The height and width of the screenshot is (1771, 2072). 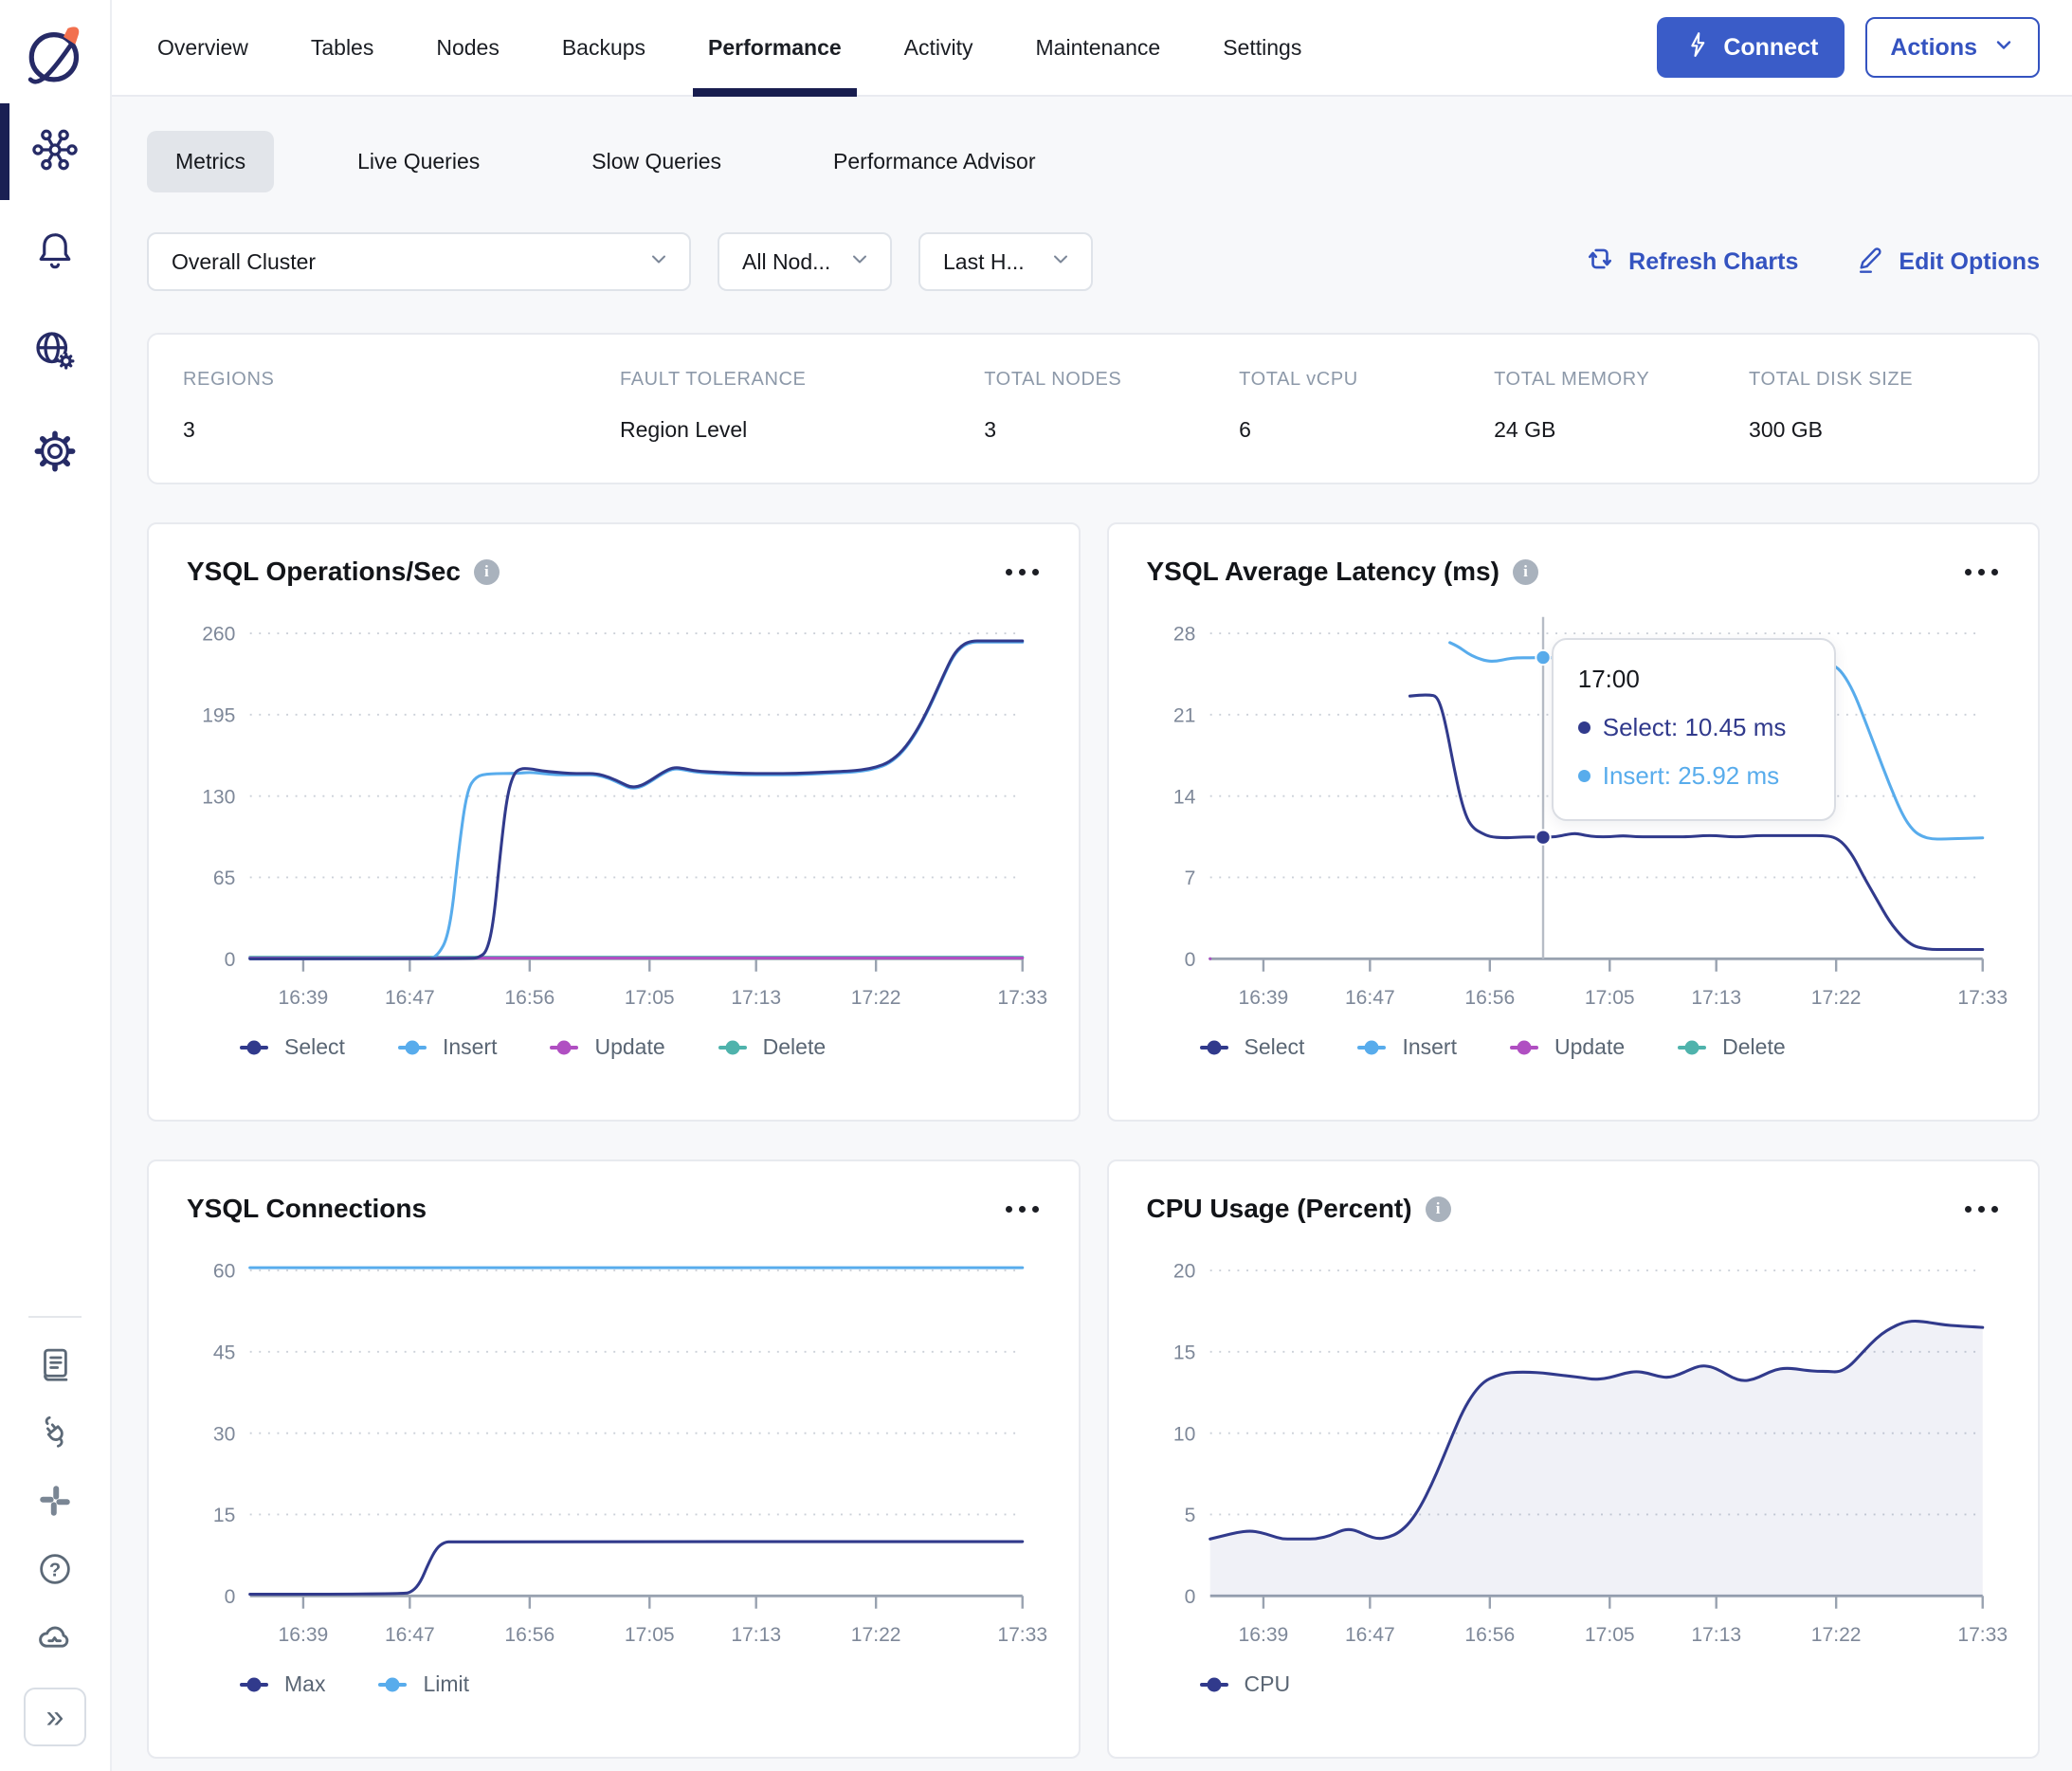 I want to click on legend-item-cpu: CPU, so click(x=1244, y=1684).